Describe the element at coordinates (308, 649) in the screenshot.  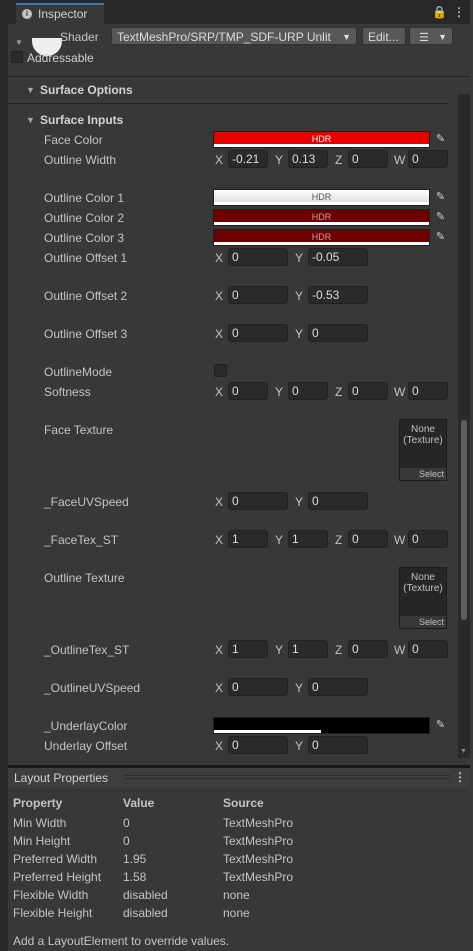
I see `outline-tex-st-y-field: 1` at that location.